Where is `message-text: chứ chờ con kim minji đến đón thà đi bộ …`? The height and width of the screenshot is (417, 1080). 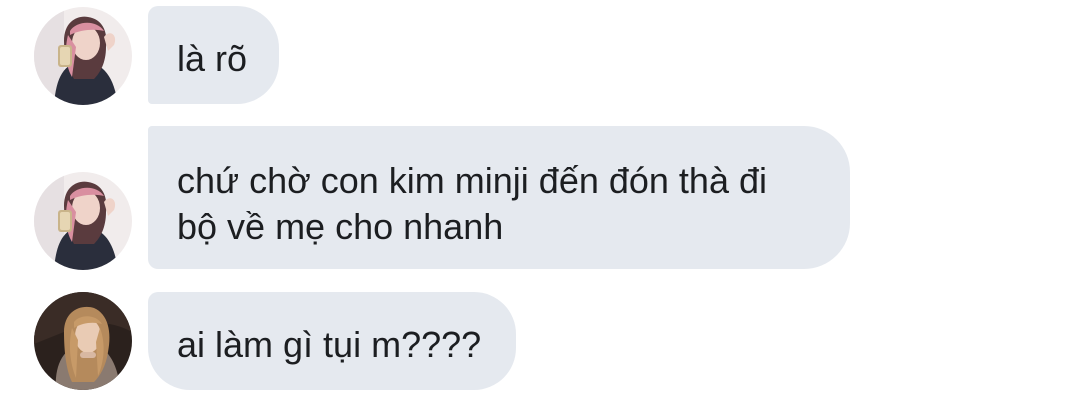
message-text: chứ chờ con kim minji đến đón thà đi bộ … is located at coordinates (472, 203).